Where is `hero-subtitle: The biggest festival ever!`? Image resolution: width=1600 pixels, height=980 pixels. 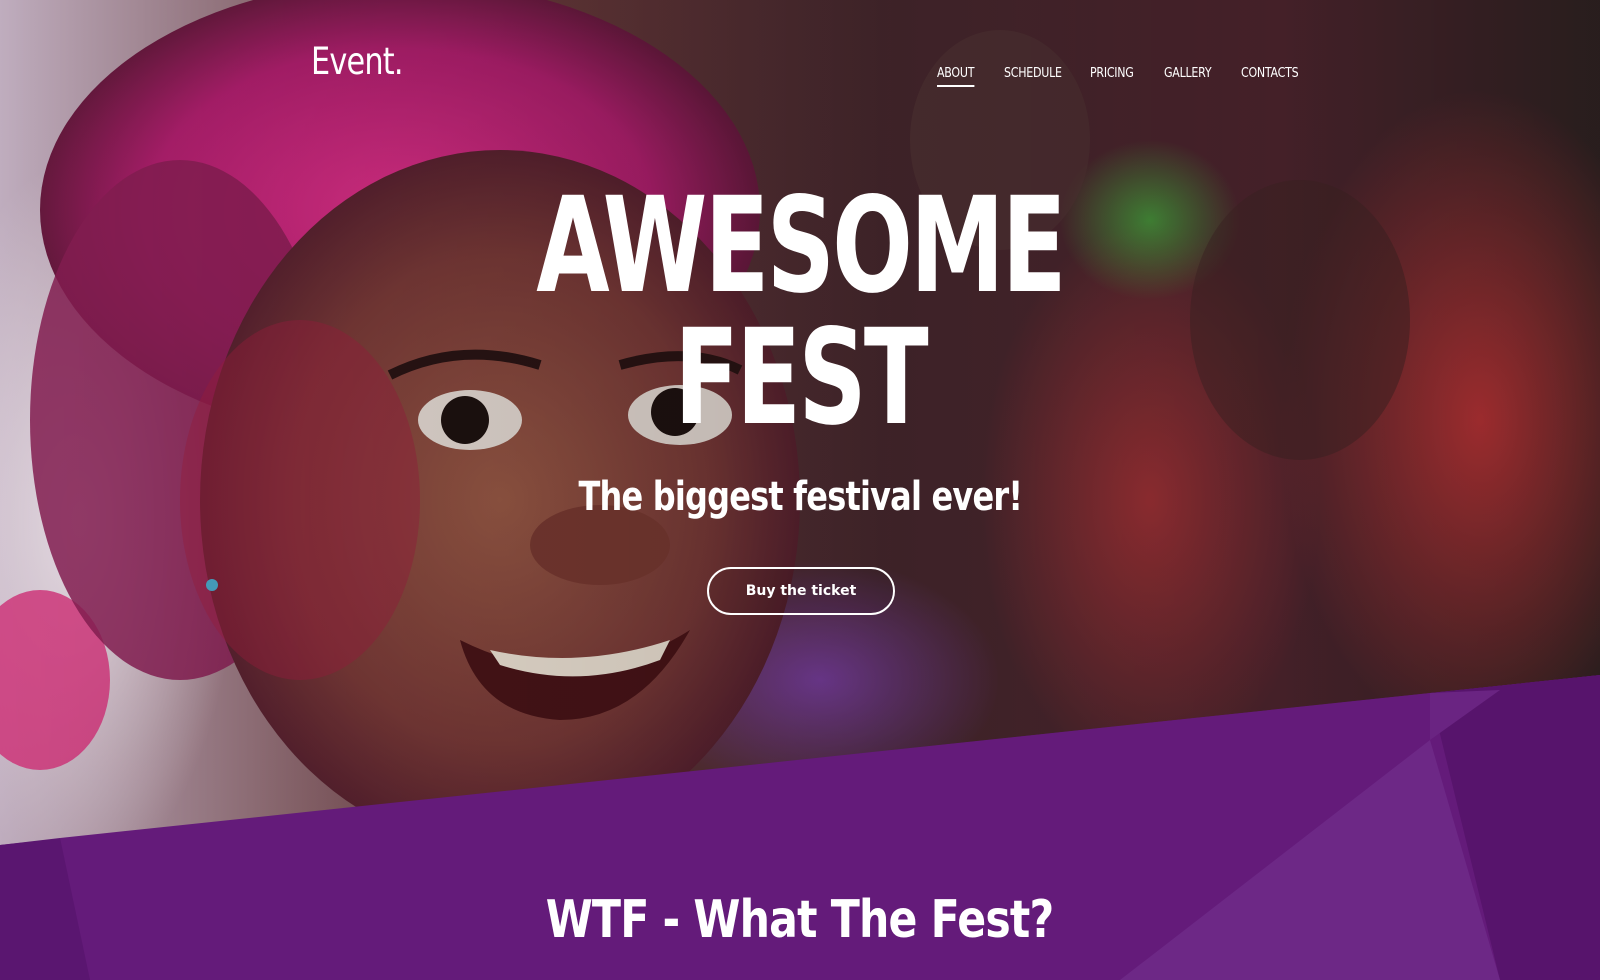 hero-subtitle: The biggest festival ever! is located at coordinates (800, 497).